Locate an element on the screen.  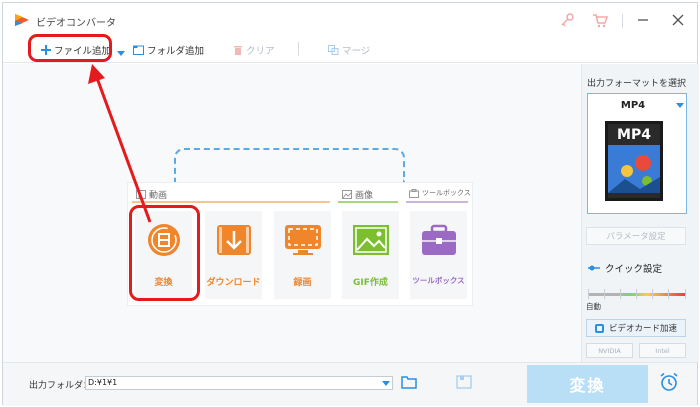
app-logo-icon is located at coordinates (22, 20).